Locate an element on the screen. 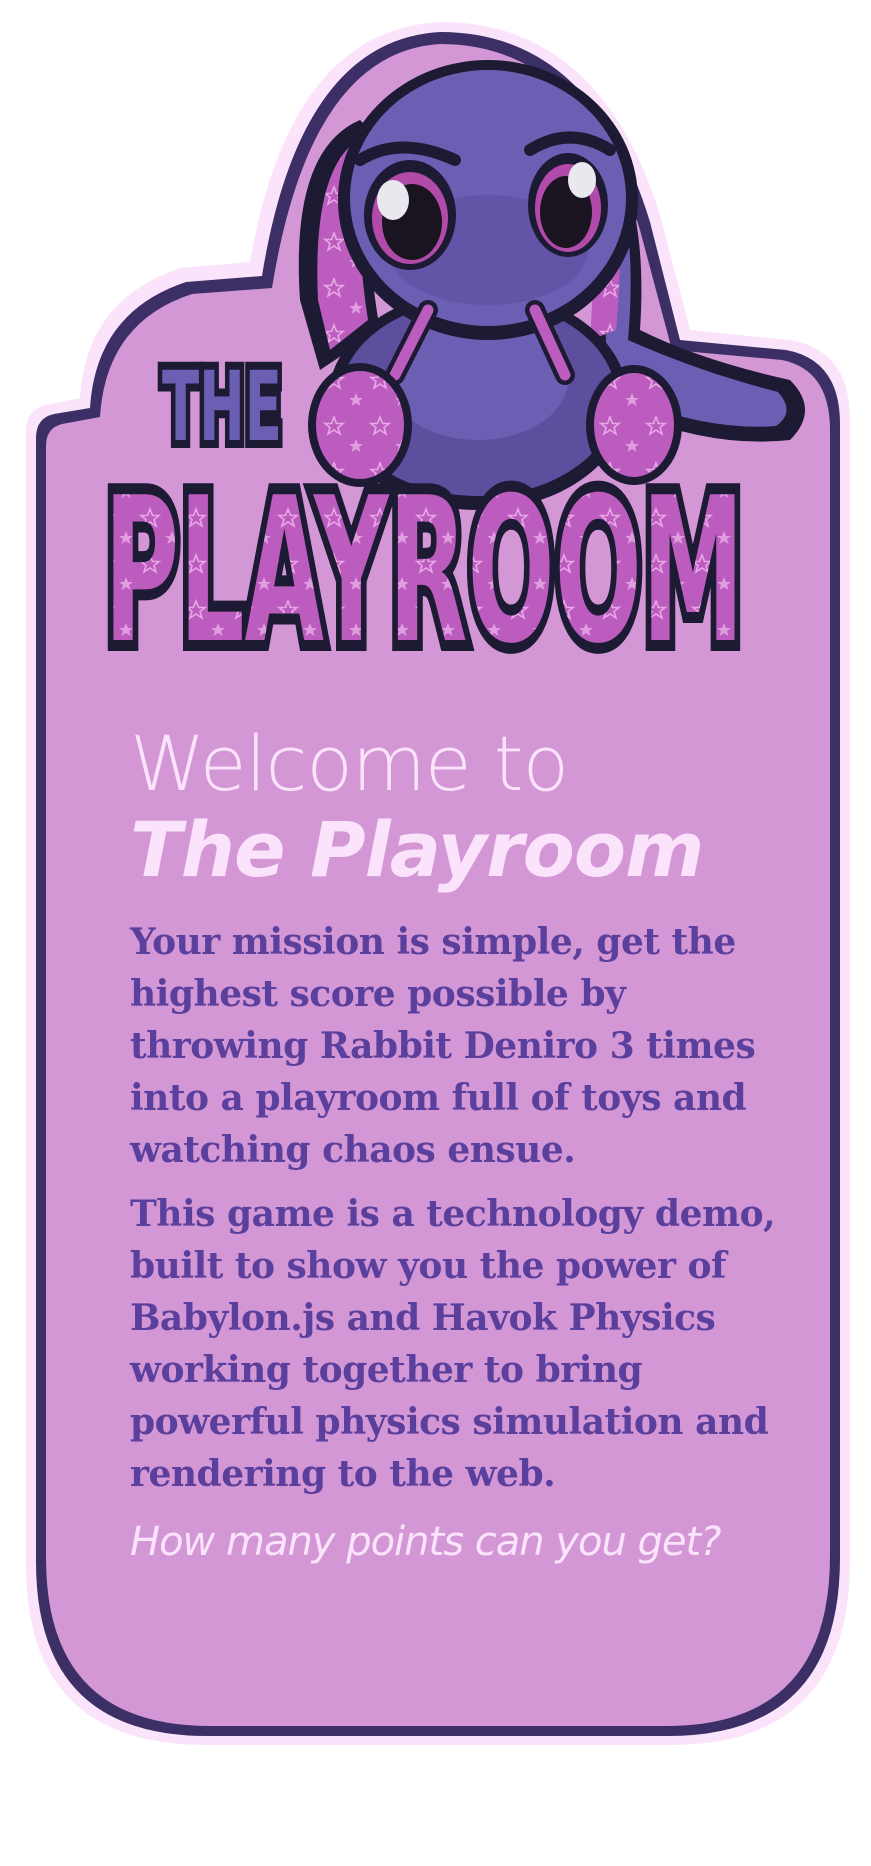 Image resolution: width=871 pixels, height=1866 pixels. points-question: How many points can you get? is located at coordinates (425, 1542).